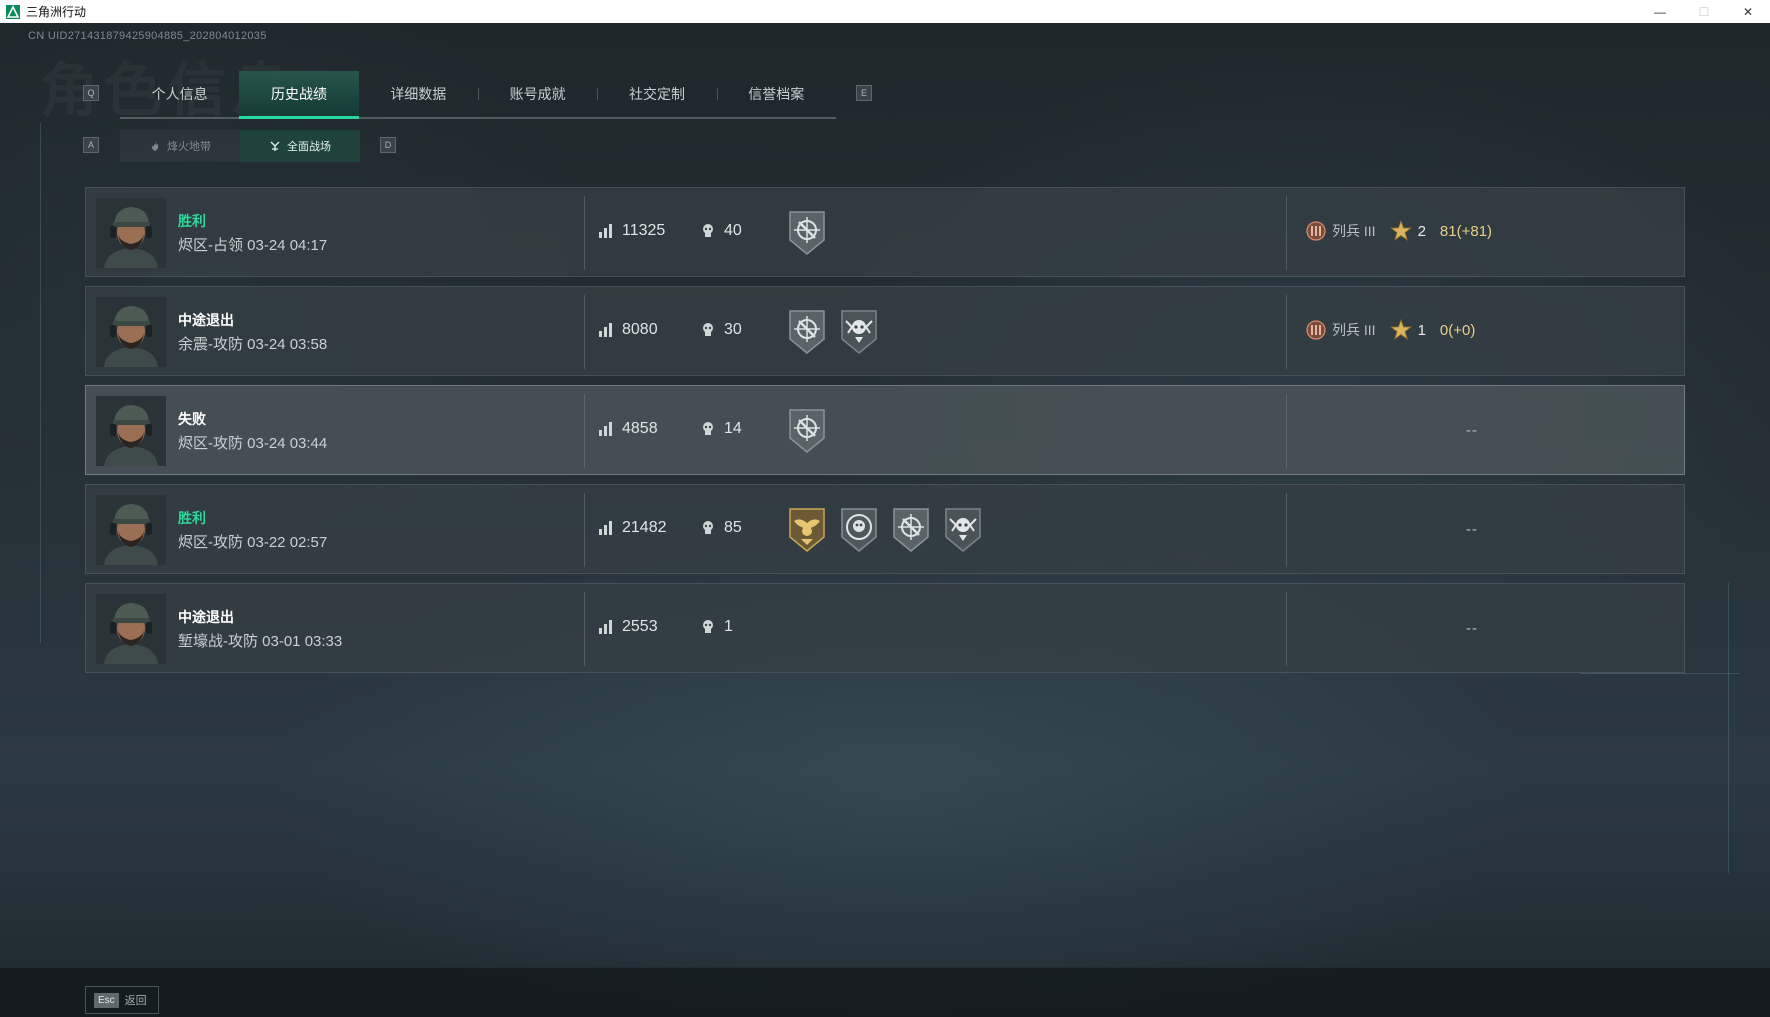 The height and width of the screenshot is (1017, 1770). What do you see at coordinates (885, 992) in the screenshot?
I see `footer-bar: Esc 返回` at bounding box center [885, 992].